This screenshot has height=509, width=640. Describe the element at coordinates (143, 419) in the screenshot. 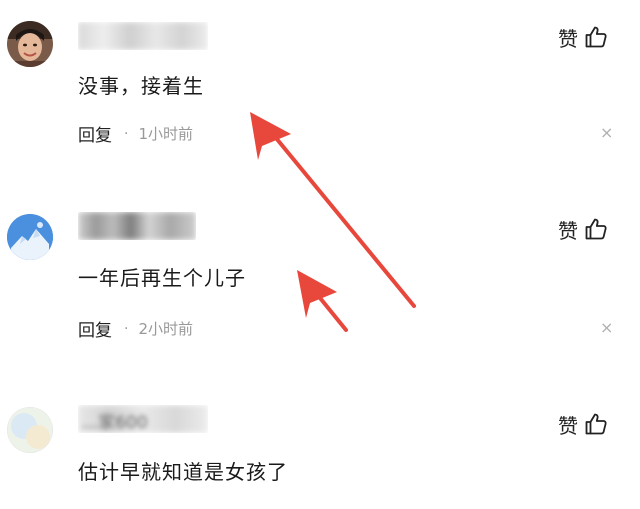

I see `username: ...家600` at that location.